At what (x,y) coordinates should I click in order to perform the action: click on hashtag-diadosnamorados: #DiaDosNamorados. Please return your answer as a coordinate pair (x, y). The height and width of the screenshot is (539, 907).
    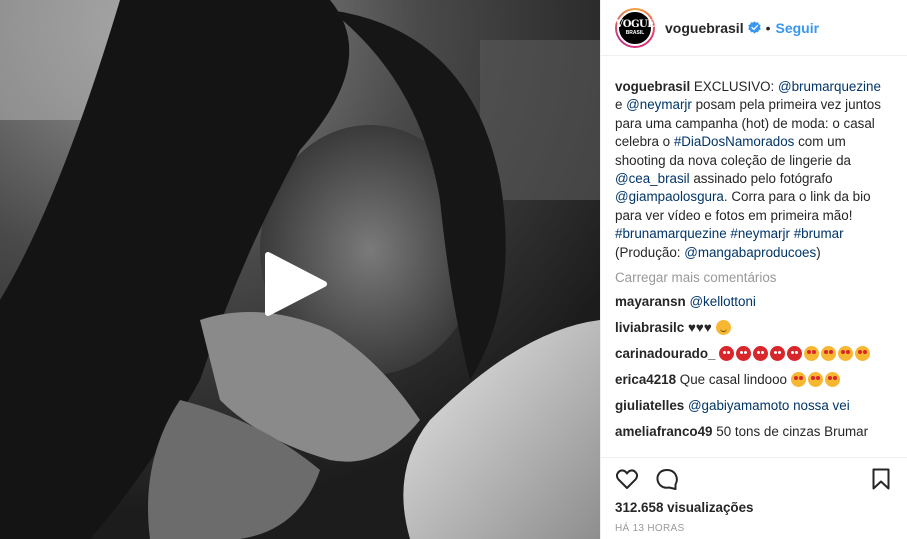
    Looking at the image, I should click on (734, 141).